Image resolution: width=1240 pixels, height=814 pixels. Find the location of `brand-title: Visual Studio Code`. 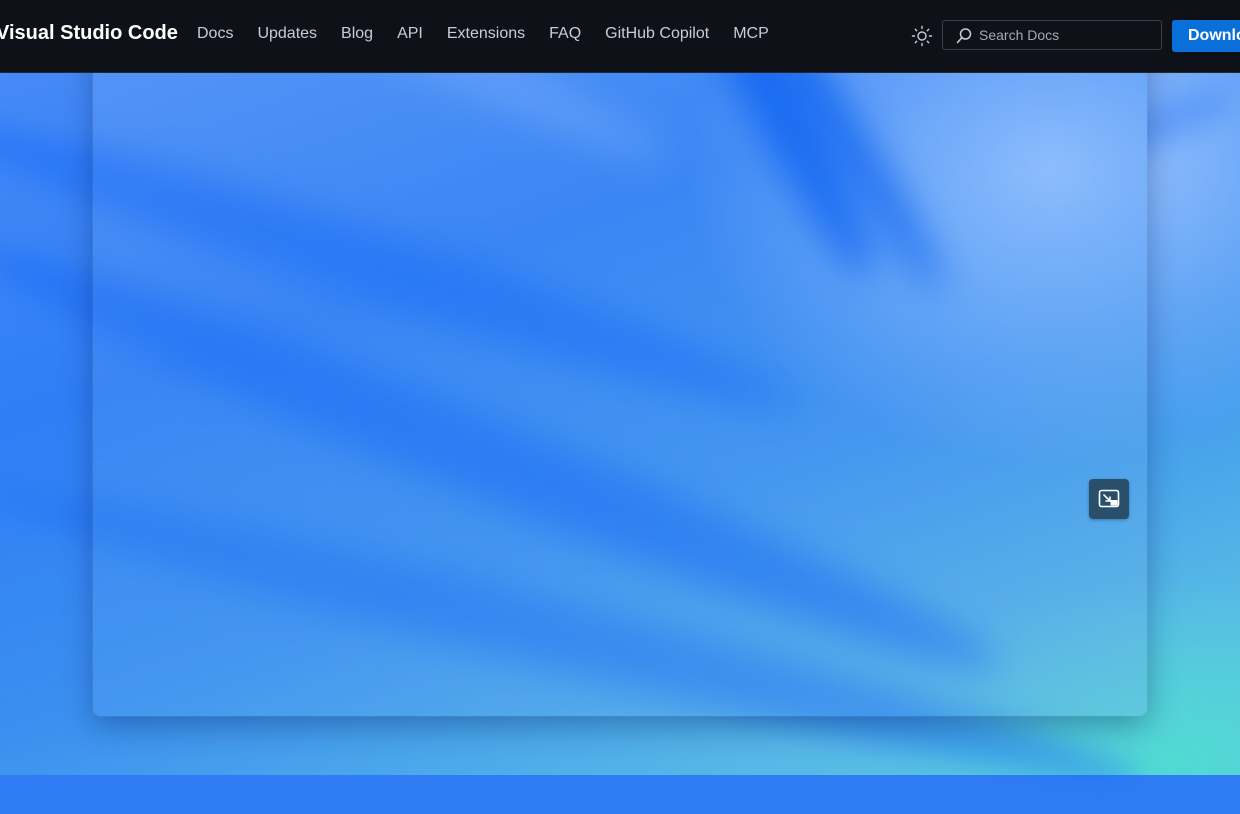

brand-title: Visual Studio Code is located at coordinates (89, 33).